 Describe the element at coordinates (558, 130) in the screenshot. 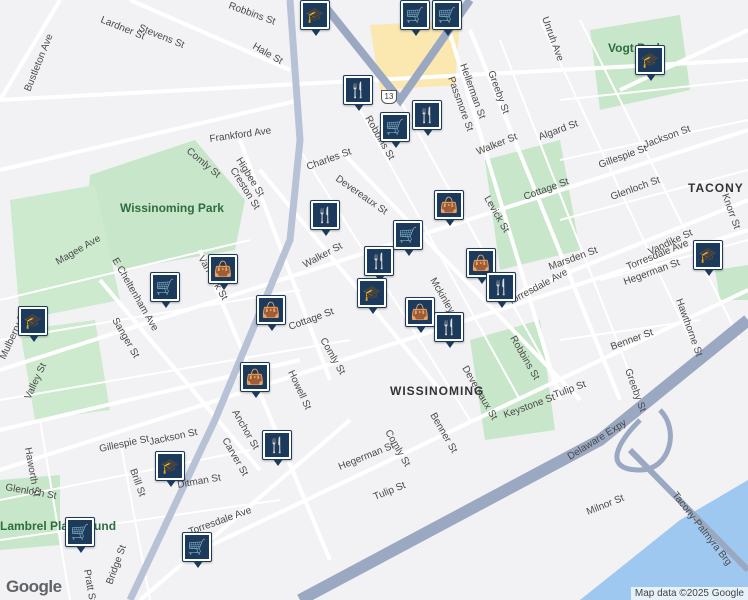

I see `street-label: Algard St` at that location.